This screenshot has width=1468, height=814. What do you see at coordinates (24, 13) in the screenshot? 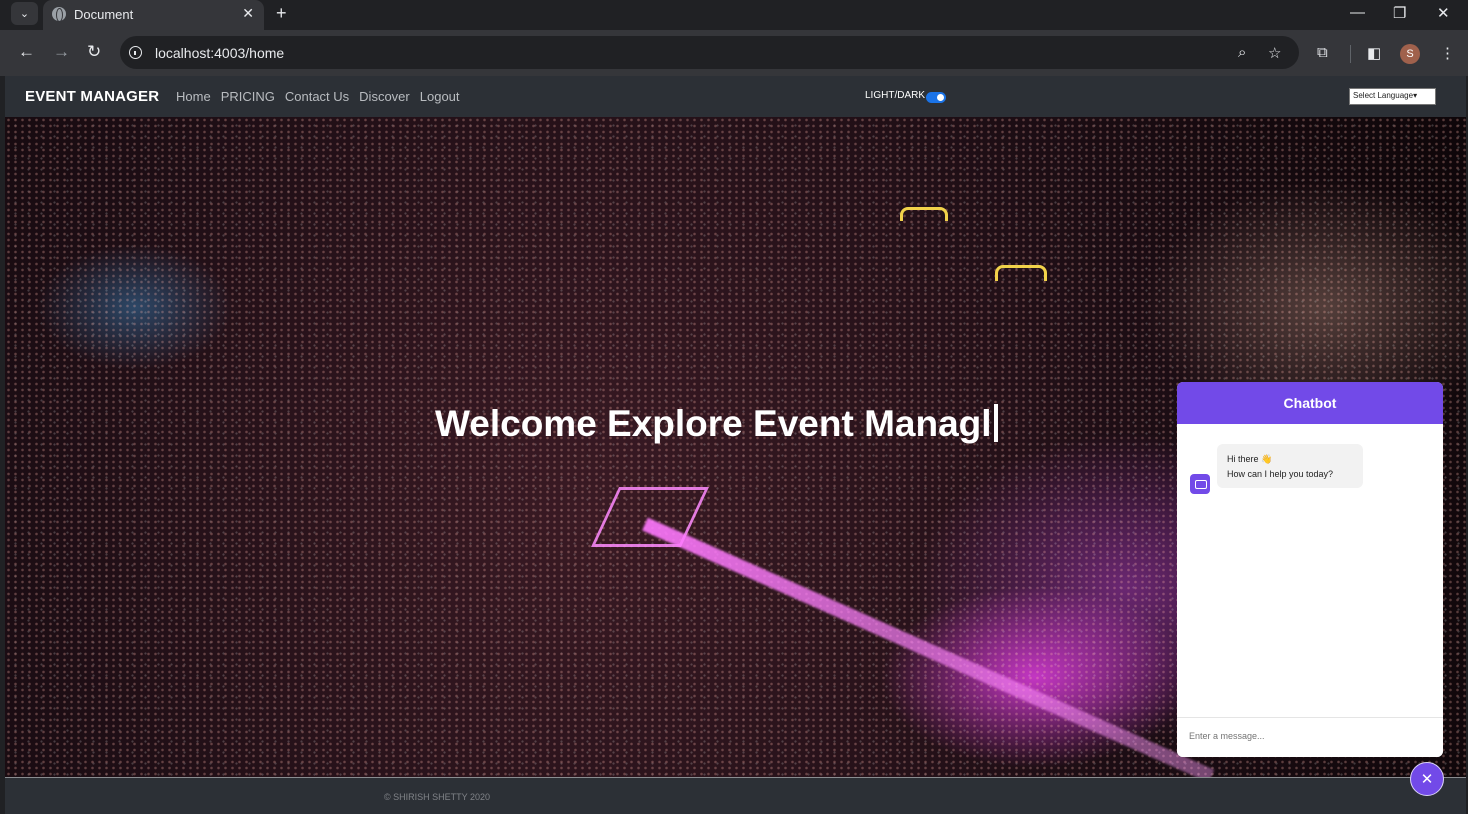
I see `chevron-down-icon: ⌄` at bounding box center [24, 13].